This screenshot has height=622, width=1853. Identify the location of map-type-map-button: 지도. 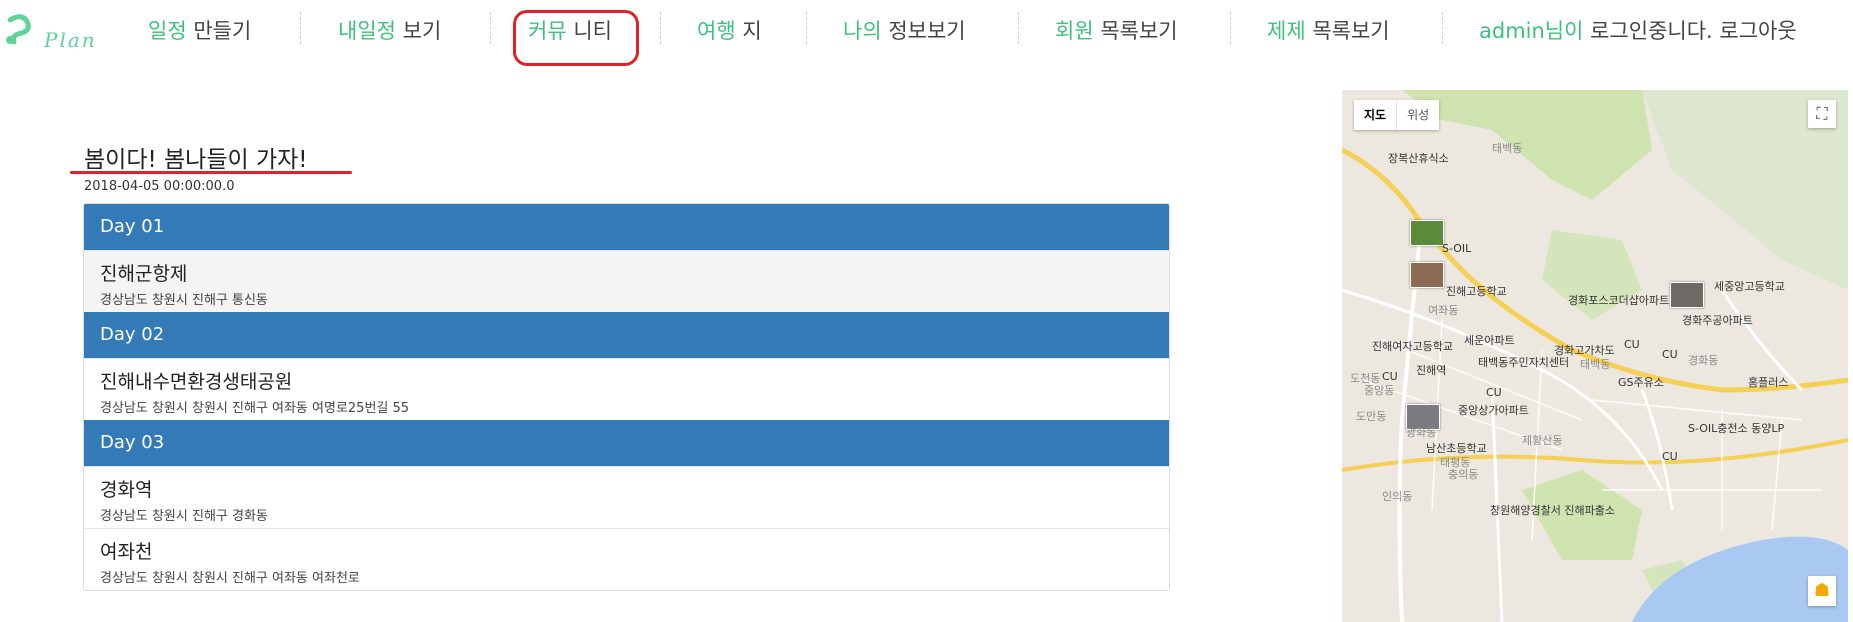
(1376, 115).